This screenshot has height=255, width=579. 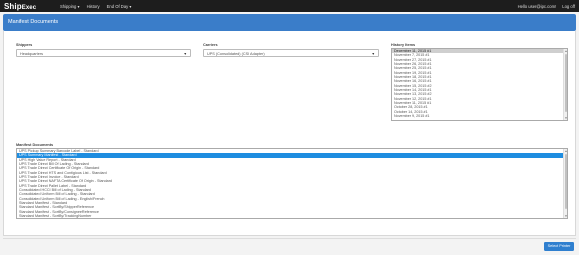 What do you see at coordinates (33, 22) in the screenshot?
I see `page-title: Manifest Documents` at bounding box center [33, 22].